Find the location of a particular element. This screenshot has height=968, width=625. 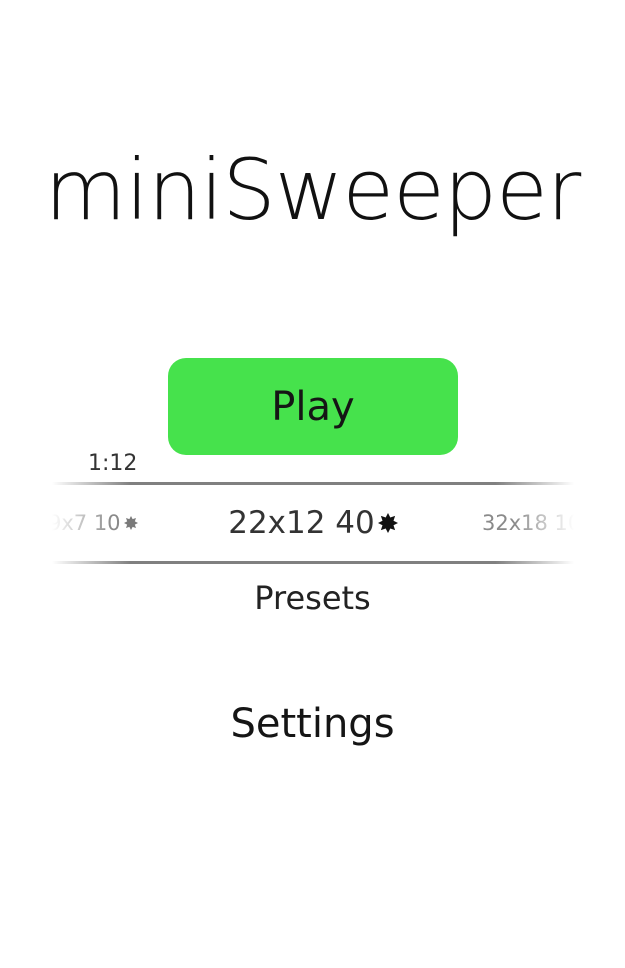

presets-picker: 9x7 10 22x12 40 32x18 10 is located at coordinates (313, 523).